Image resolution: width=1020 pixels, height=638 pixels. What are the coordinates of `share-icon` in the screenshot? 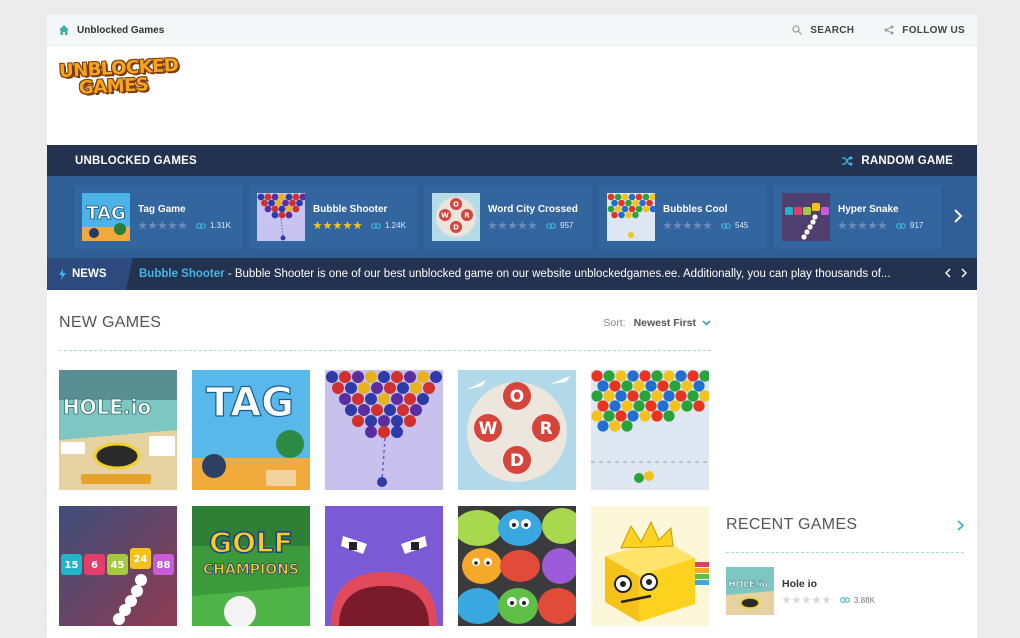 It's located at (889, 30).